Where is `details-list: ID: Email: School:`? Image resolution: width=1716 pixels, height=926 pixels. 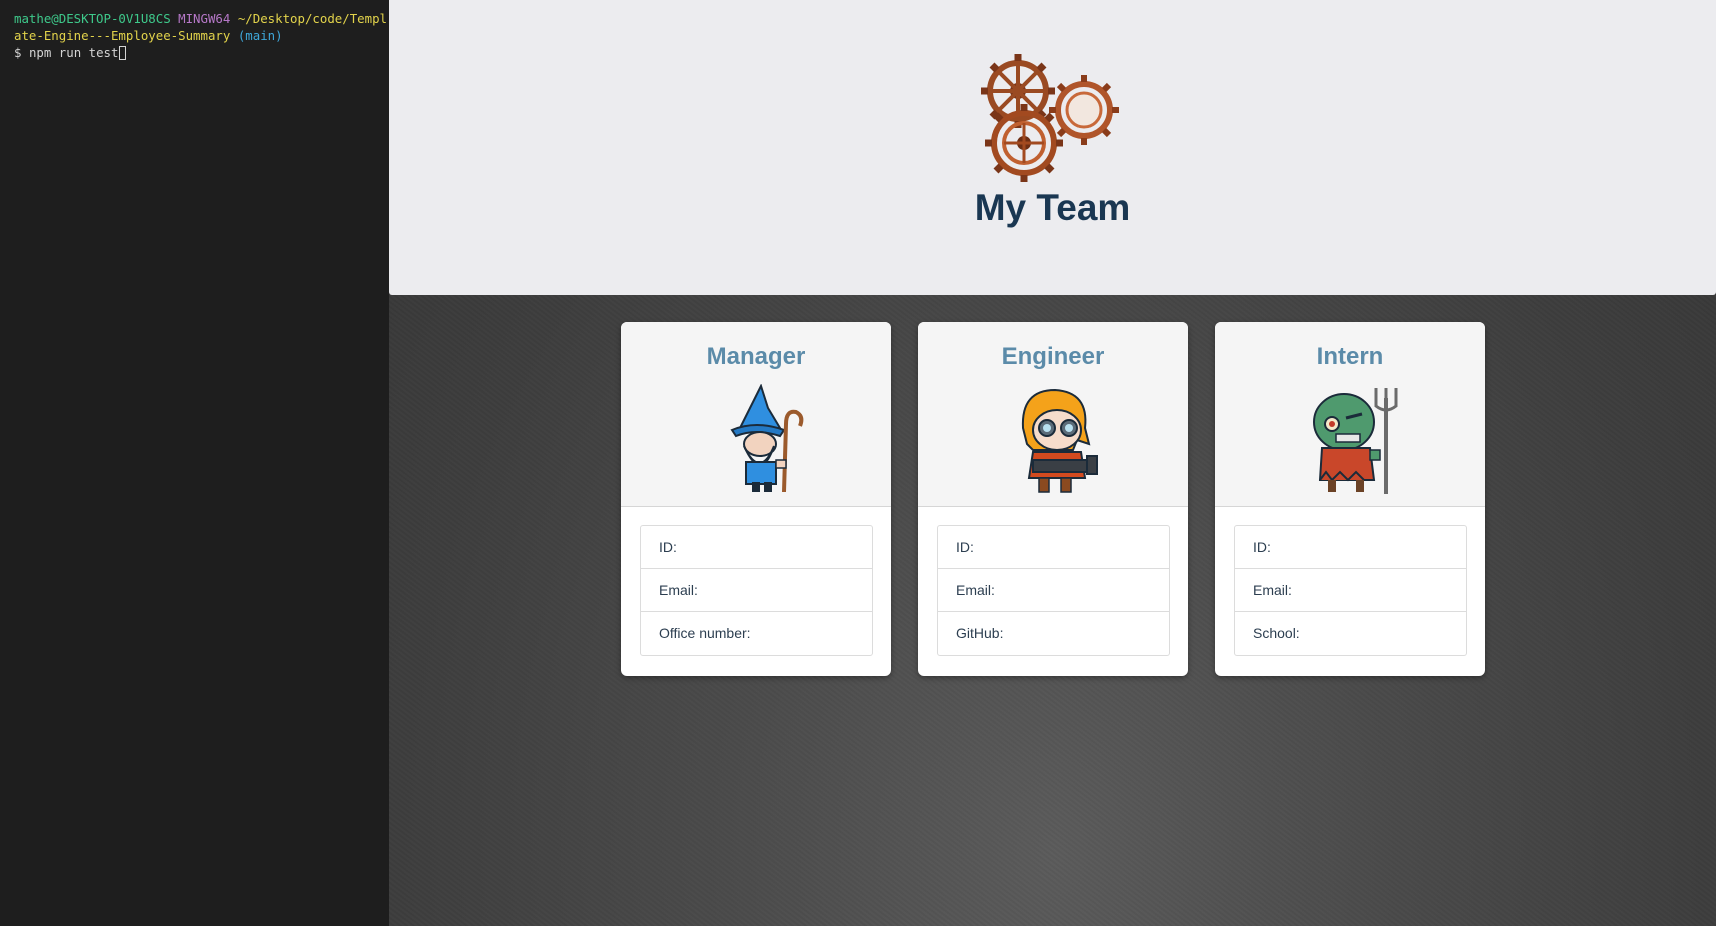
details-list: ID: Email: School: is located at coordinates (1350, 590).